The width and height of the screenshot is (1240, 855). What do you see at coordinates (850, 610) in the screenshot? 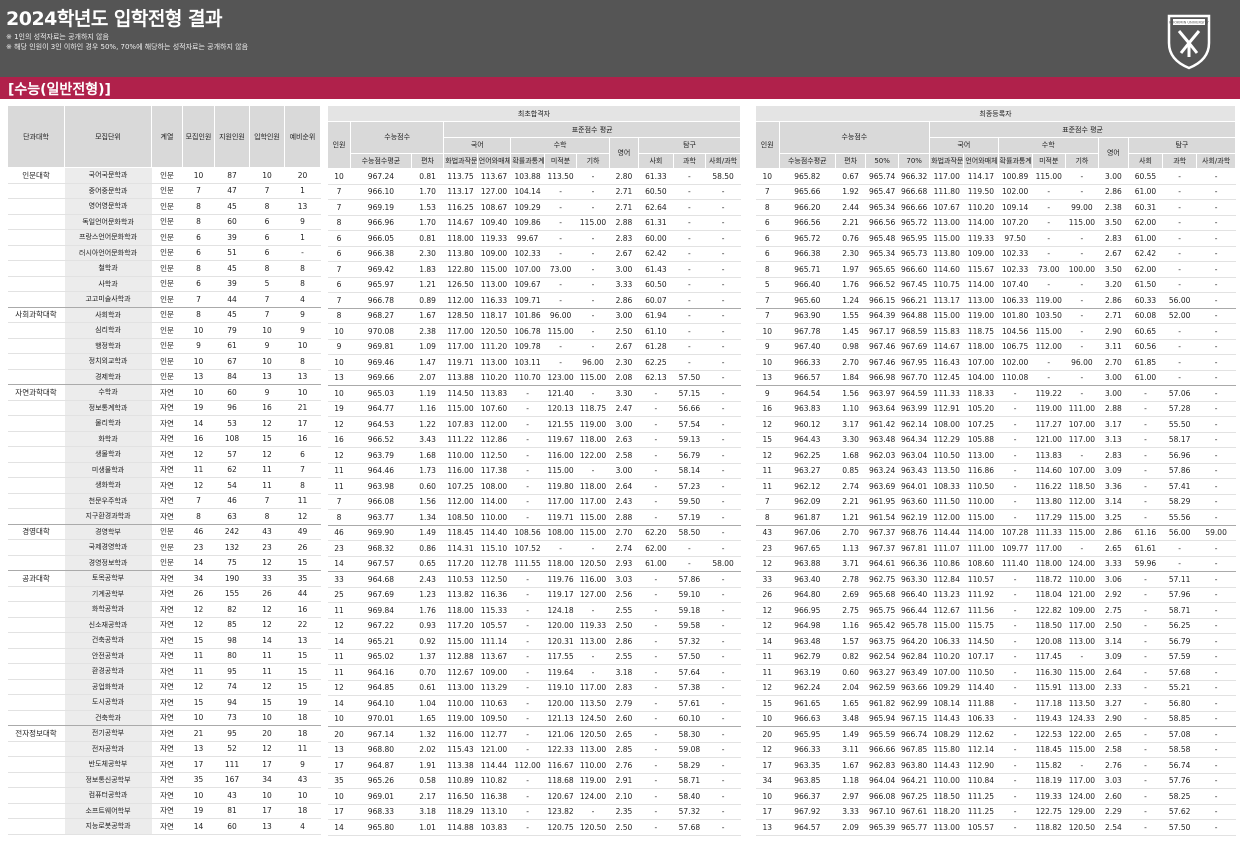
I see `final-enrolled-cell: 2.75` at bounding box center [850, 610].